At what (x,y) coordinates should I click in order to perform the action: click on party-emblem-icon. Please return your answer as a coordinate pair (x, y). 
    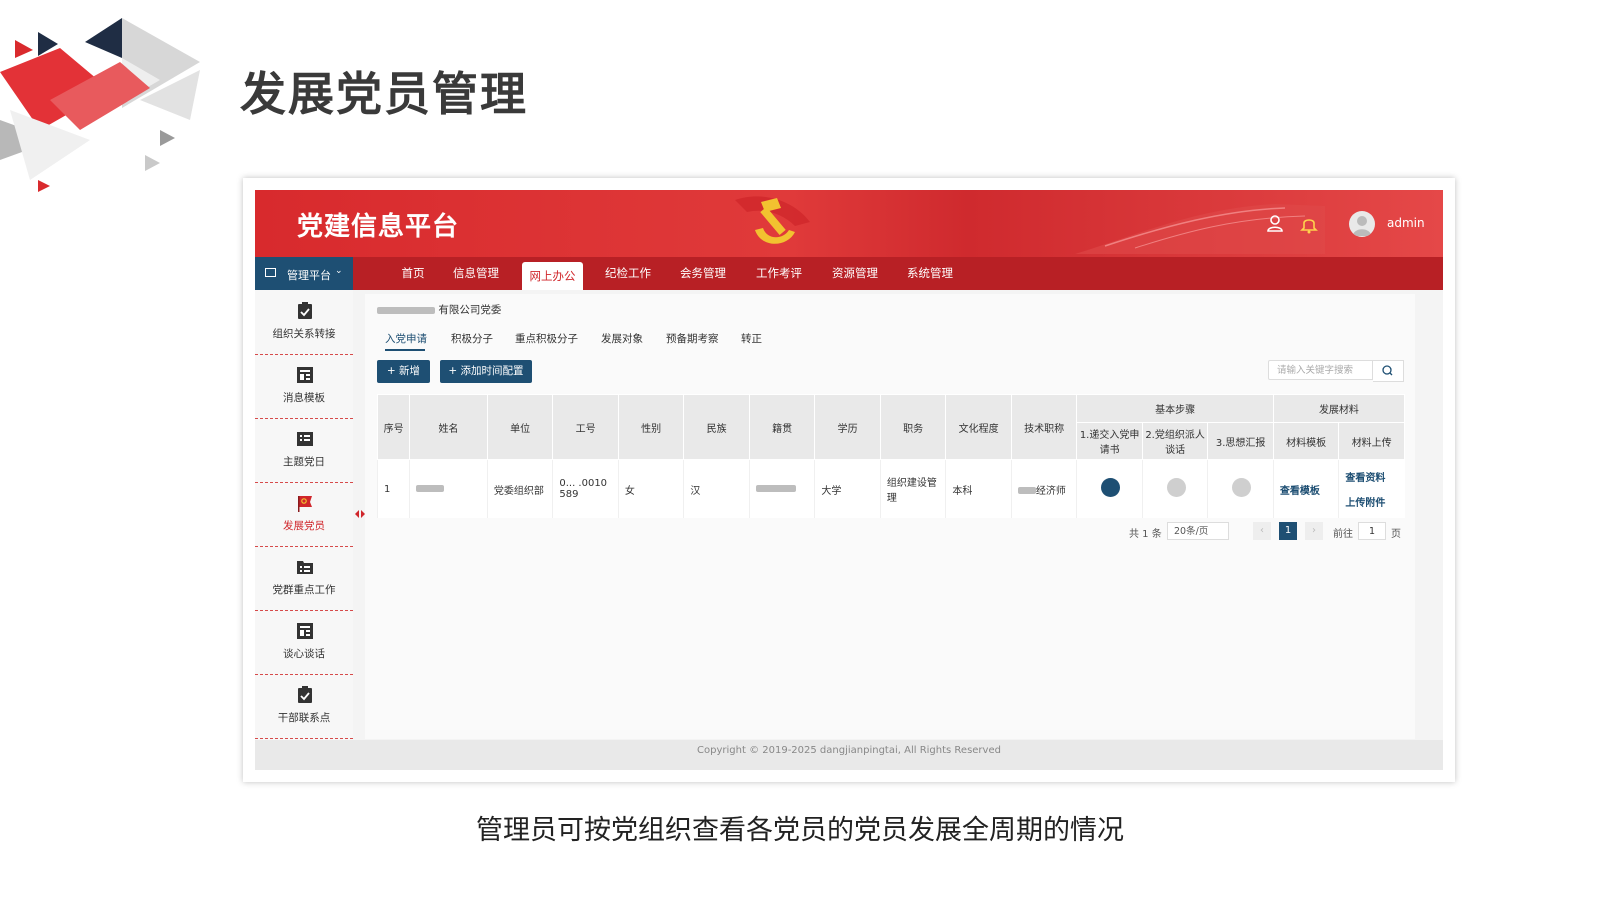
    Looking at the image, I should click on (772, 220).